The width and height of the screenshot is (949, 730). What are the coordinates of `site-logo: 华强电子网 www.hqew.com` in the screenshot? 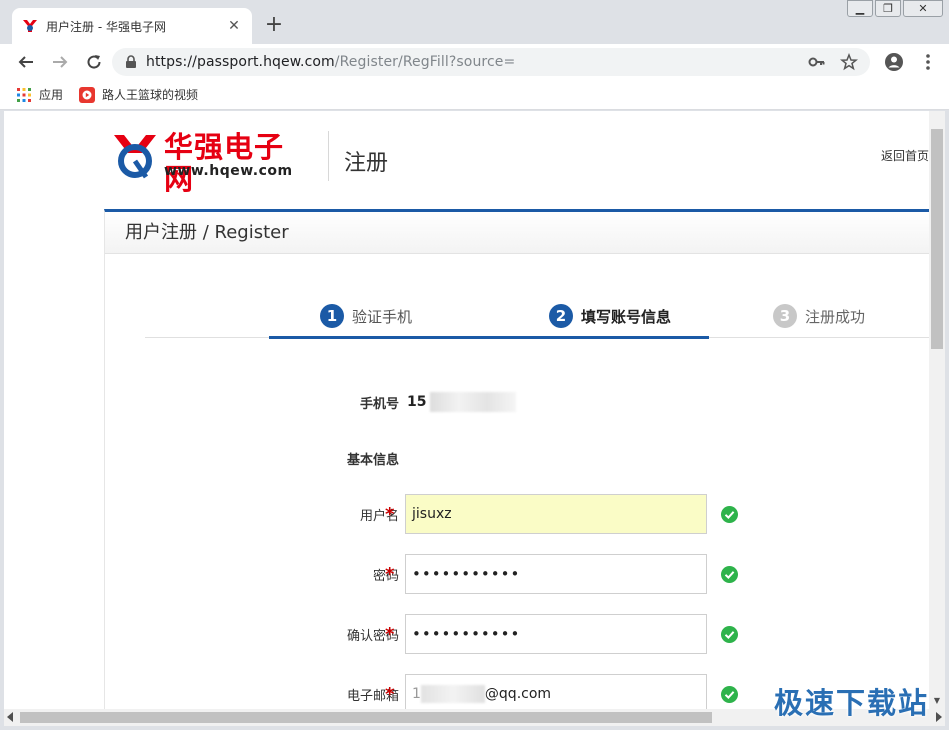 It's located at (212, 162).